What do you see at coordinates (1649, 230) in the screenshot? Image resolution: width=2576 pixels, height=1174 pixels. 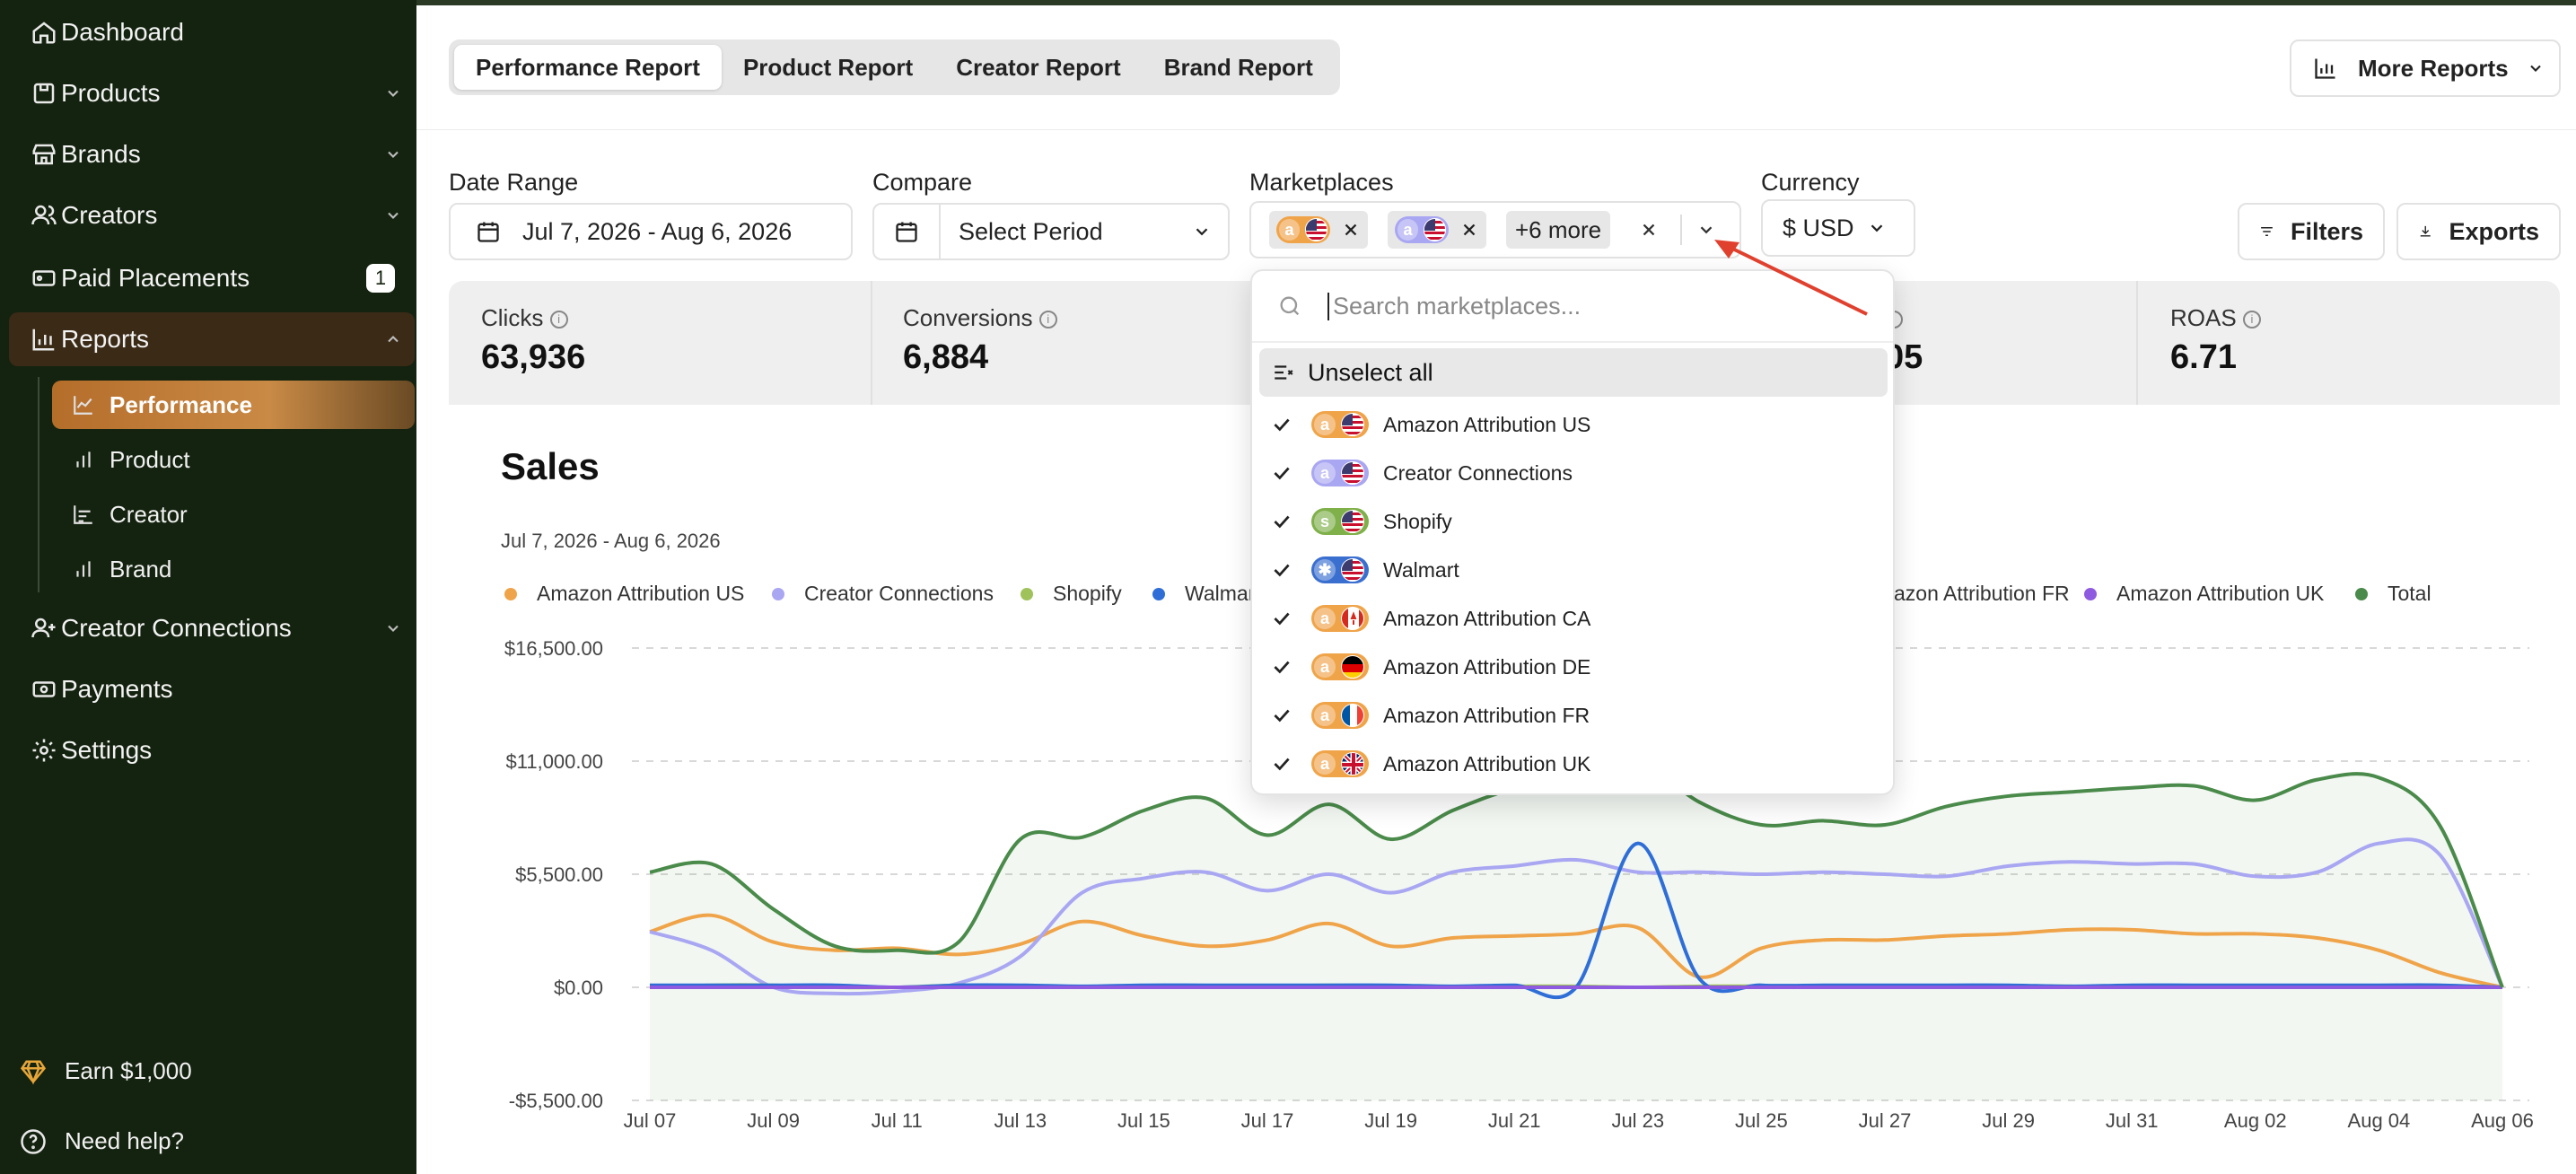 I see `clear-icon` at bounding box center [1649, 230].